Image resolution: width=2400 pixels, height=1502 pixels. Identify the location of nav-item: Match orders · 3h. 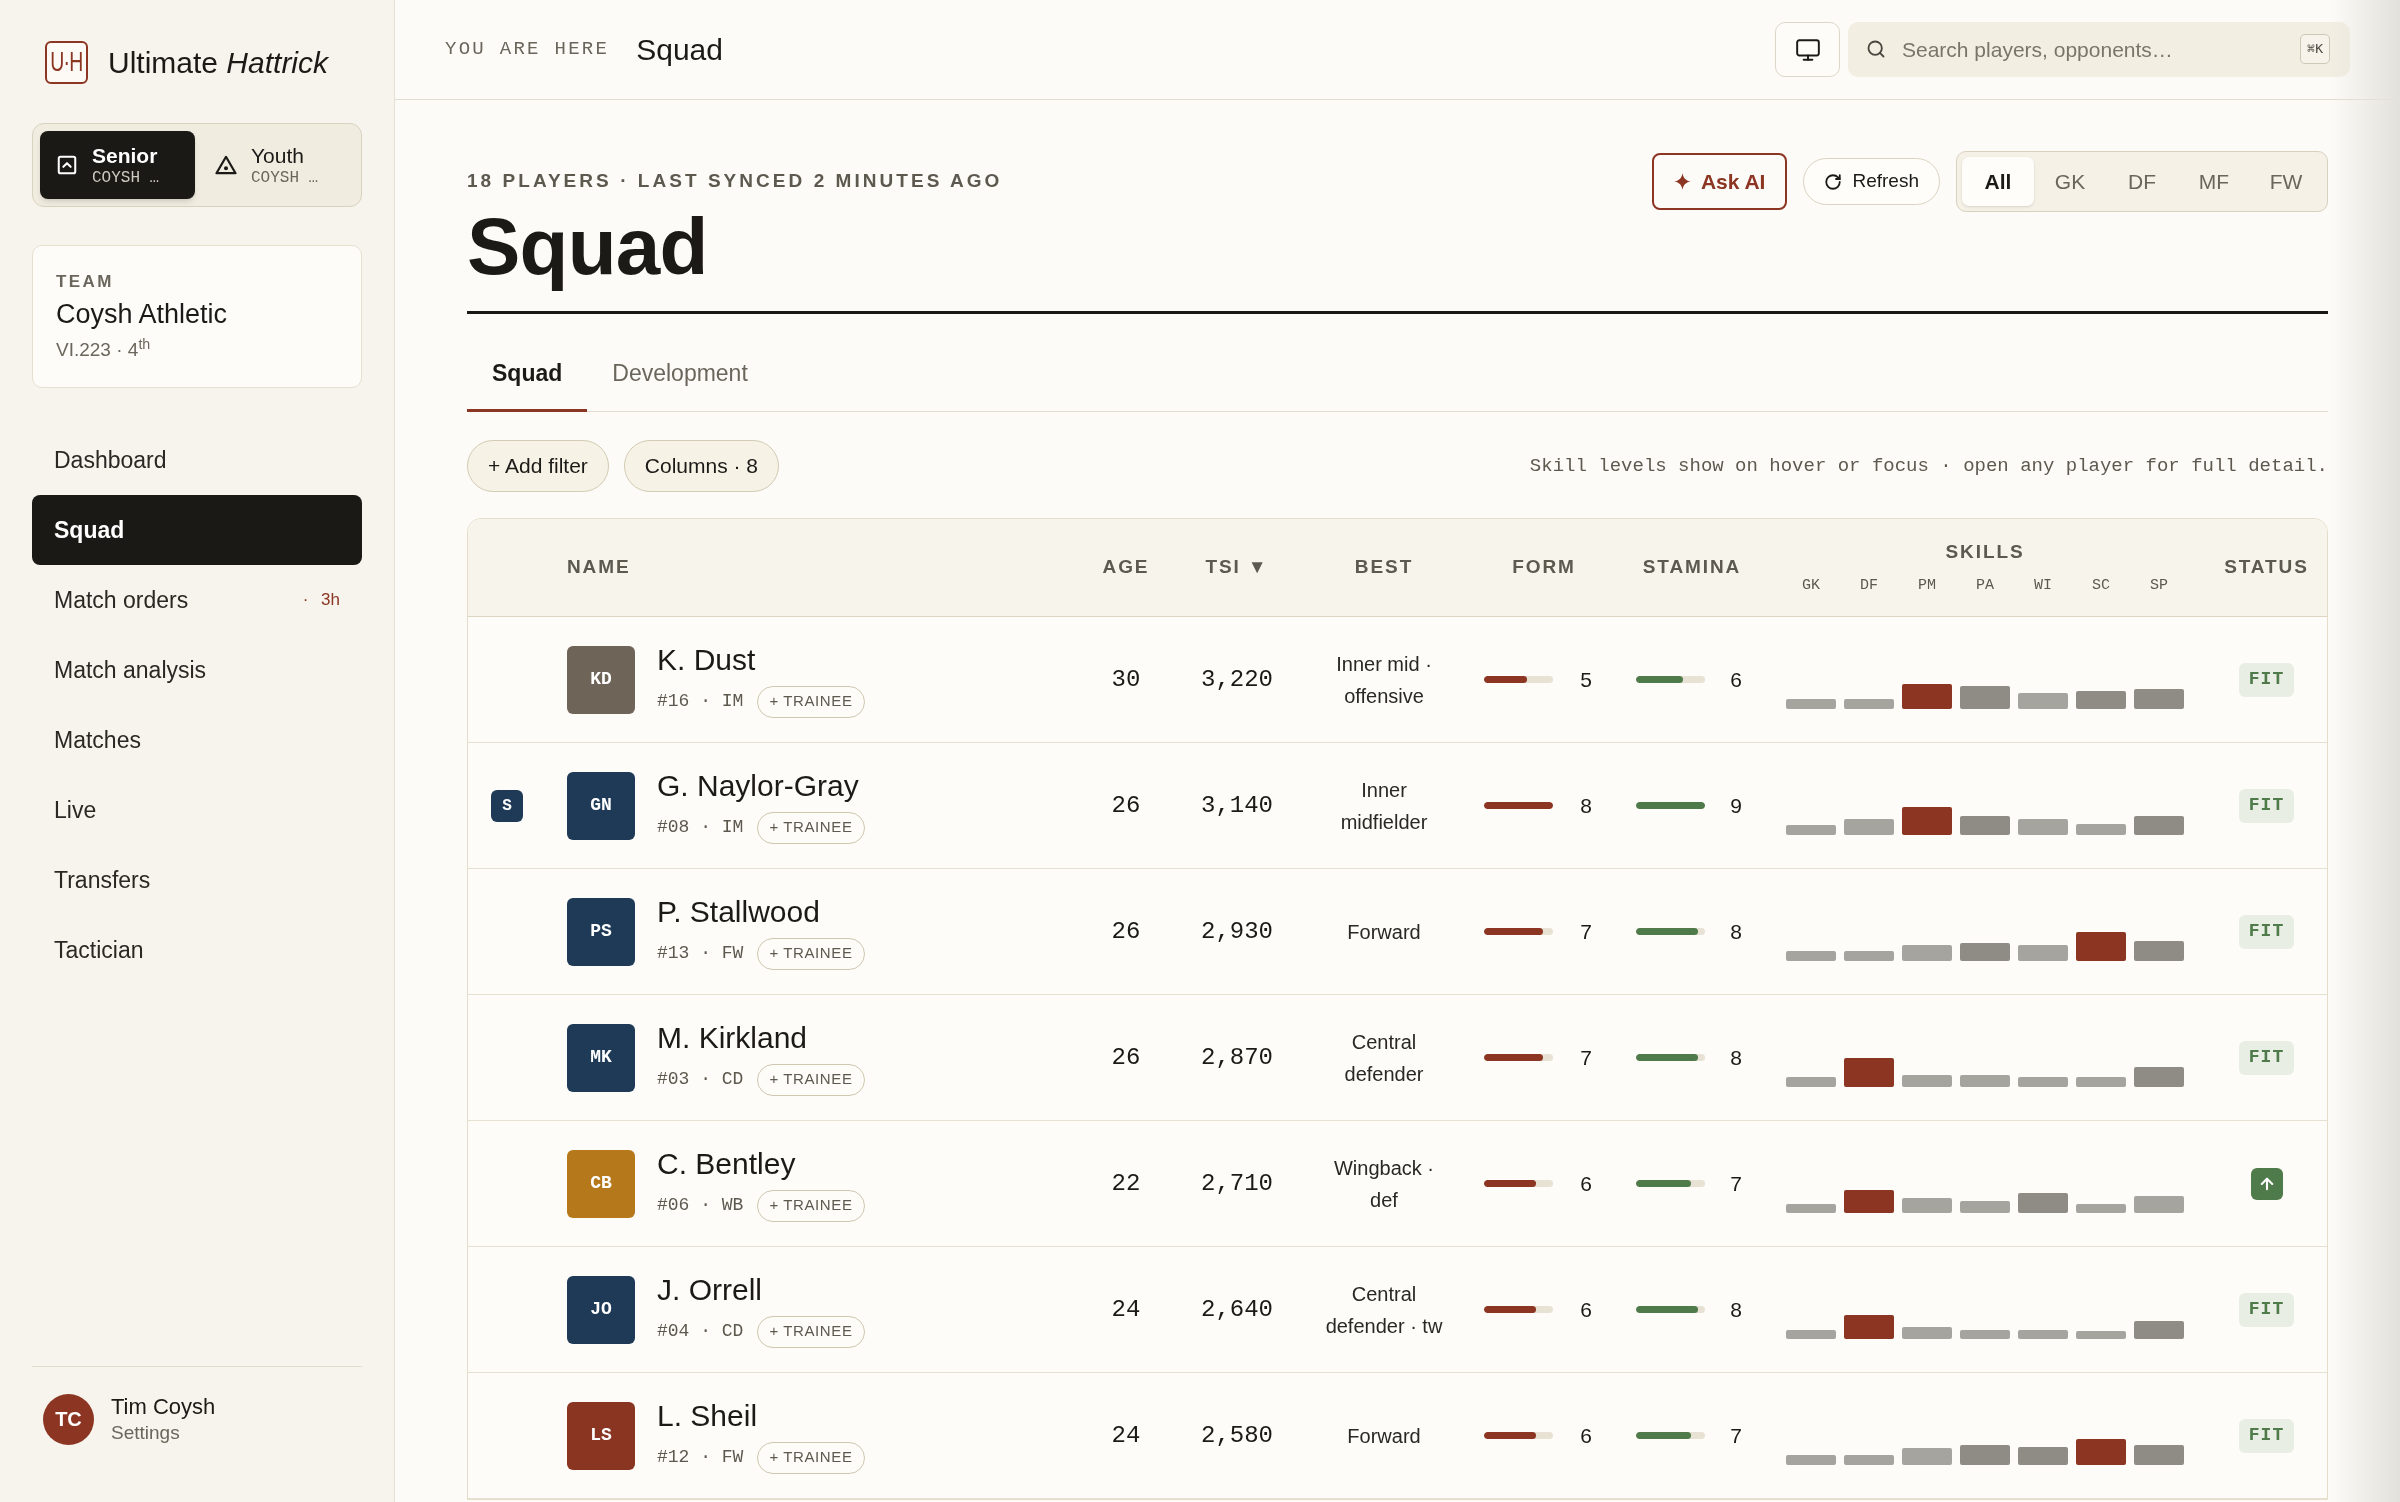
(197, 600).